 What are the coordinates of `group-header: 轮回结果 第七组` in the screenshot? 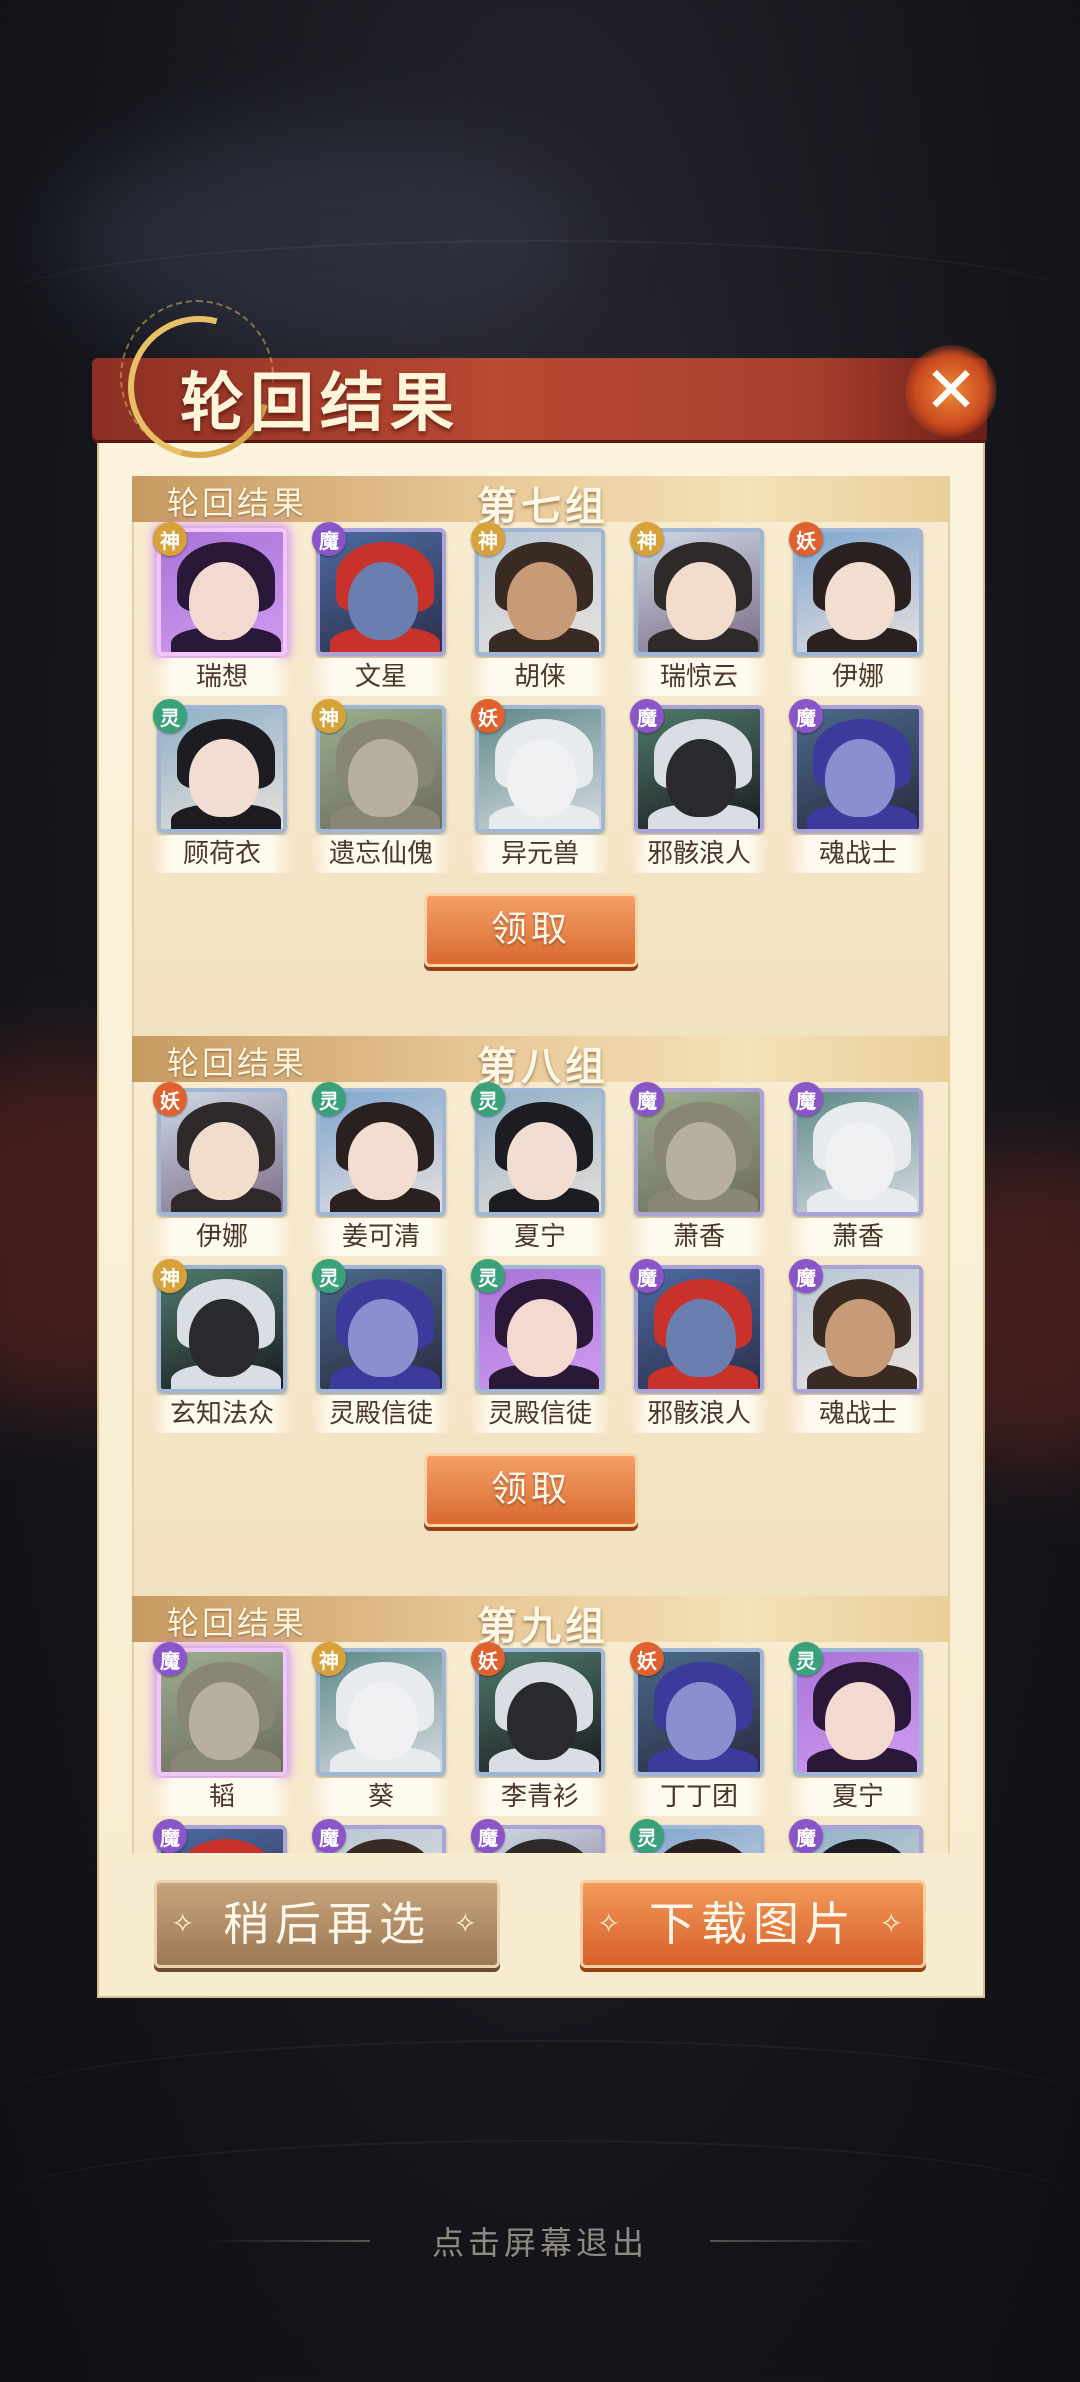 It's located at (541, 503).